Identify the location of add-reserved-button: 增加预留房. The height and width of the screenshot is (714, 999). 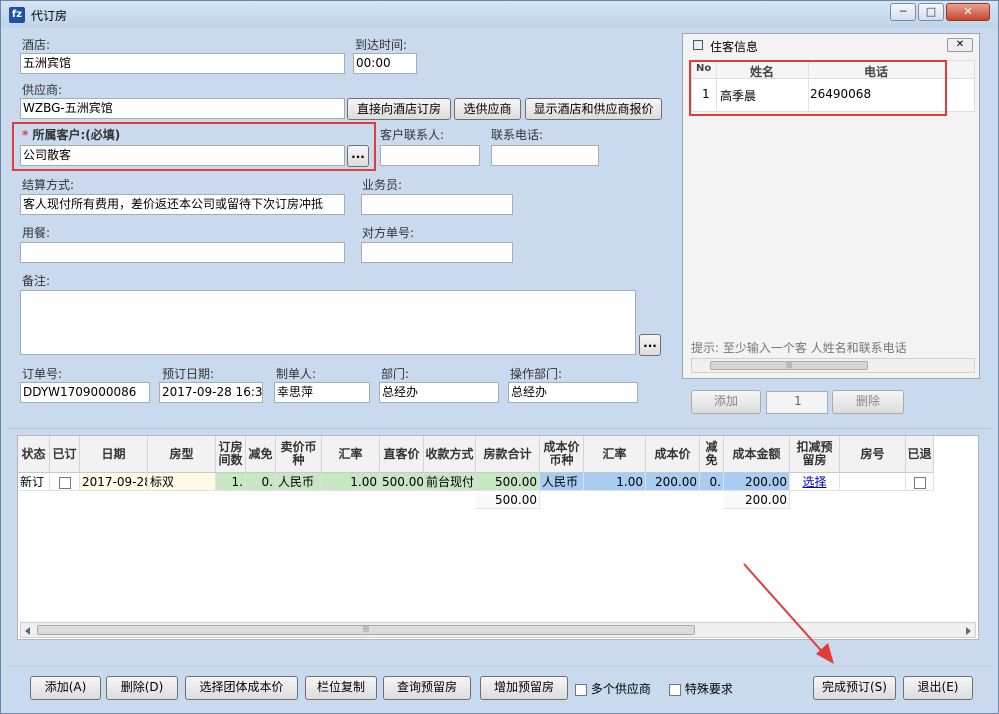
(524, 688).